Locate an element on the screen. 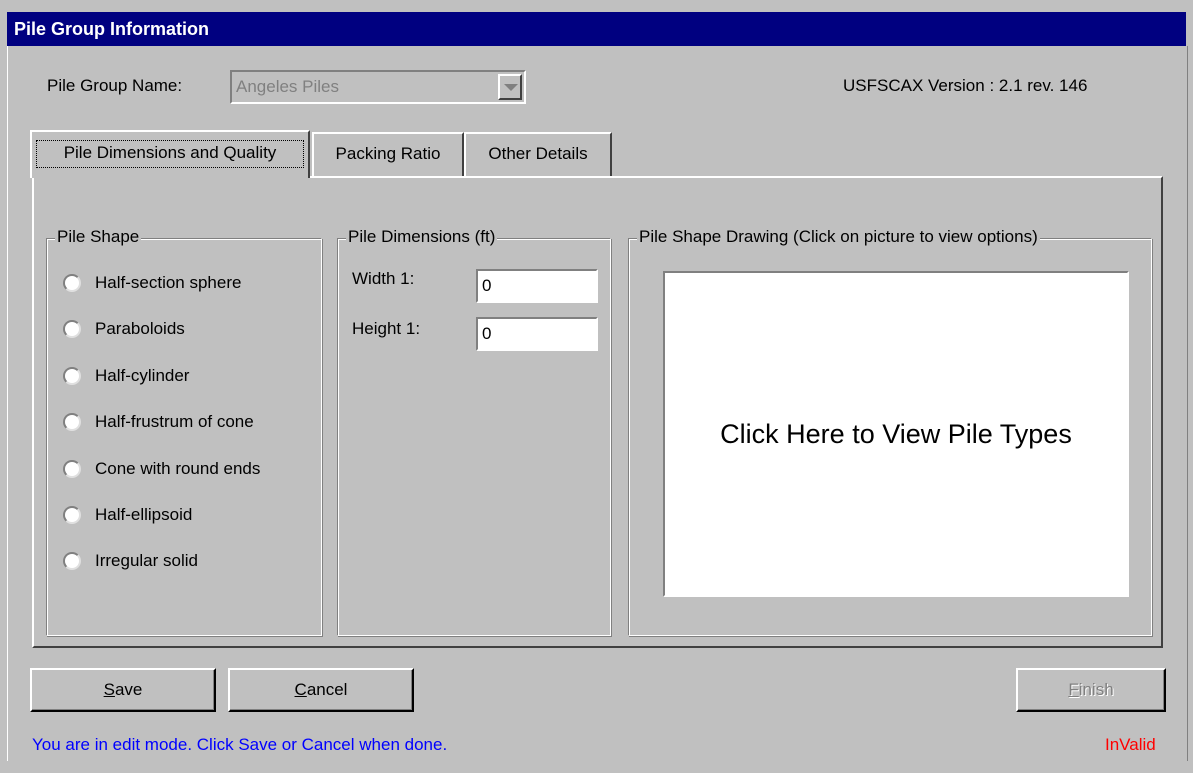 This screenshot has height=773, width=1193. finish-button: Finish is located at coordinates (1091, 690).